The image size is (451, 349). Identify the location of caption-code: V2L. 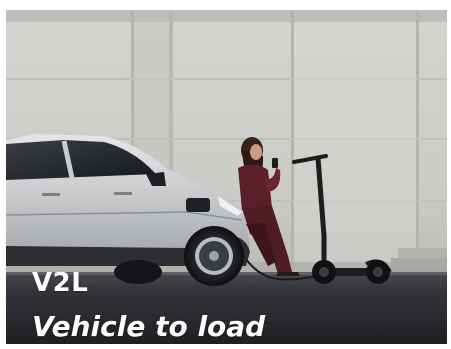
(60, 283).